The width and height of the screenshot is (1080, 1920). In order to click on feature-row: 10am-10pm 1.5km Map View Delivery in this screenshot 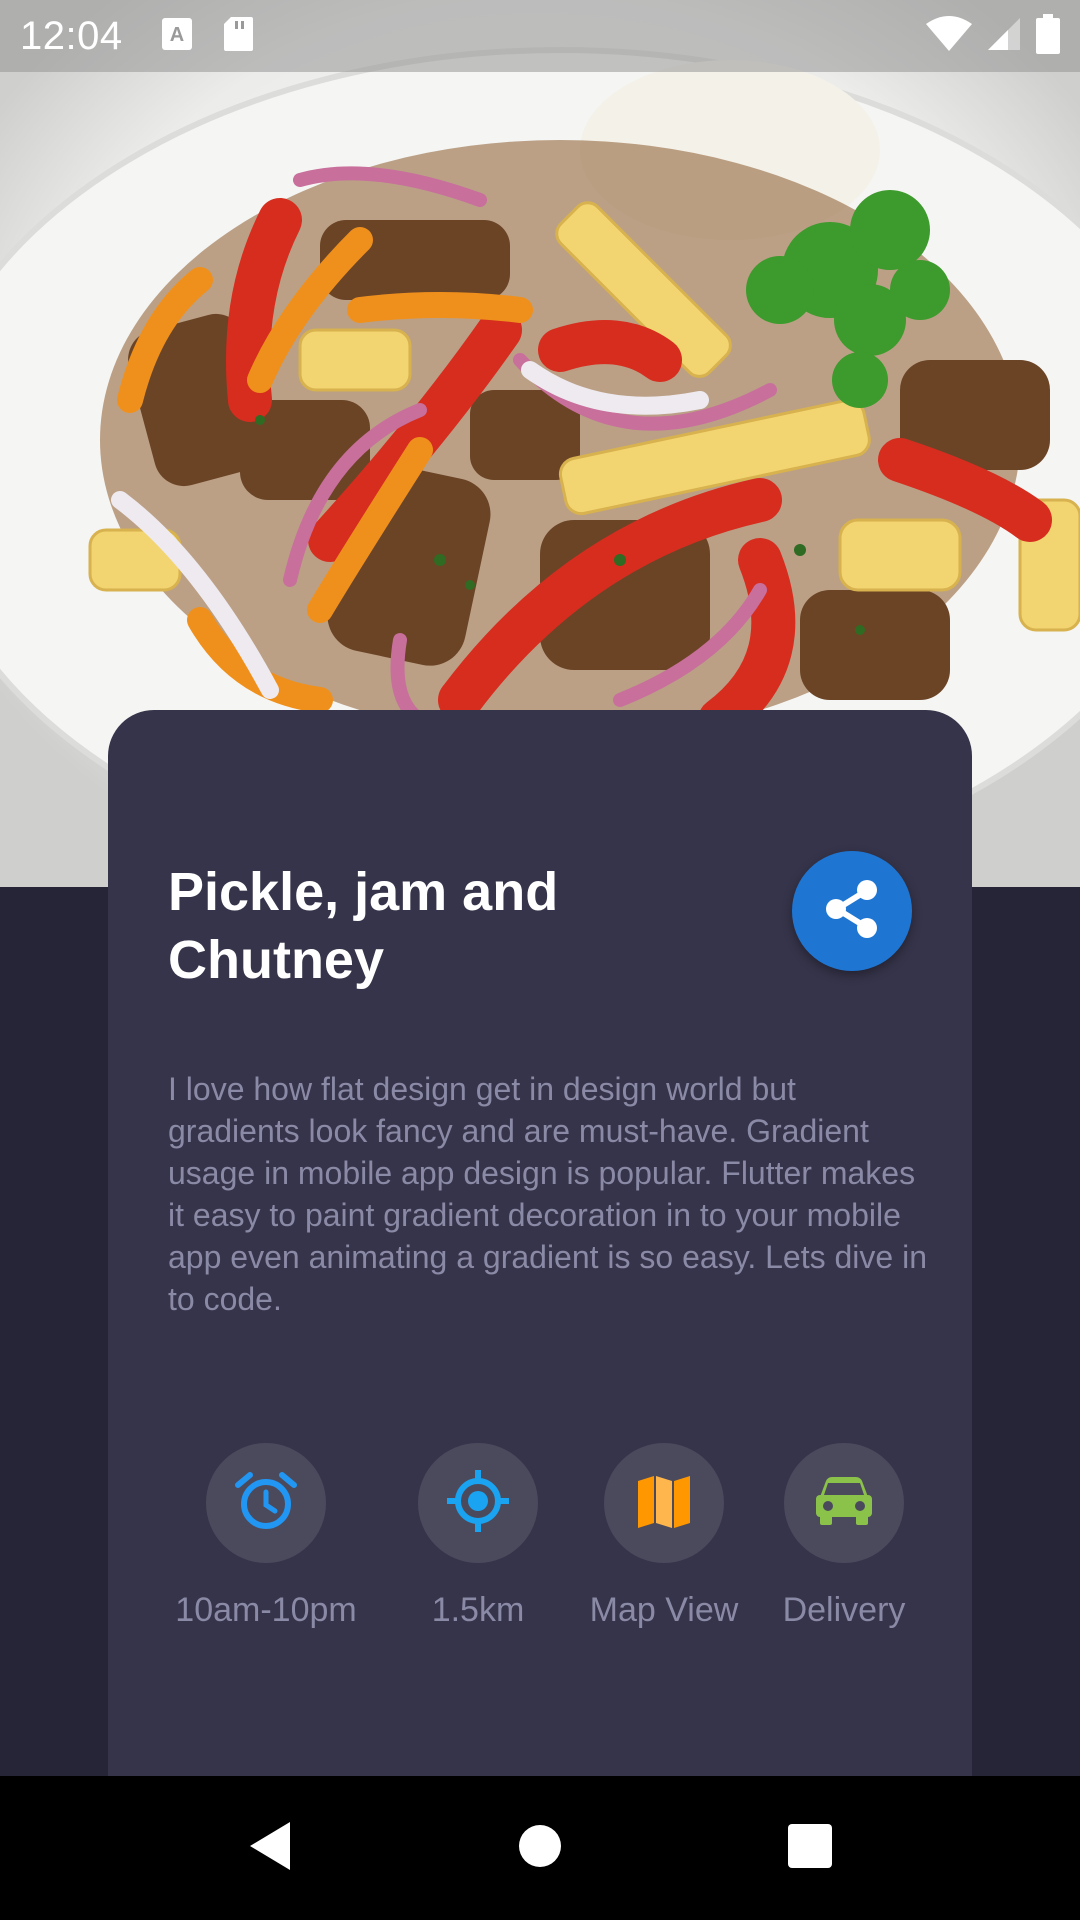, I will do `click(540, 1538)`.